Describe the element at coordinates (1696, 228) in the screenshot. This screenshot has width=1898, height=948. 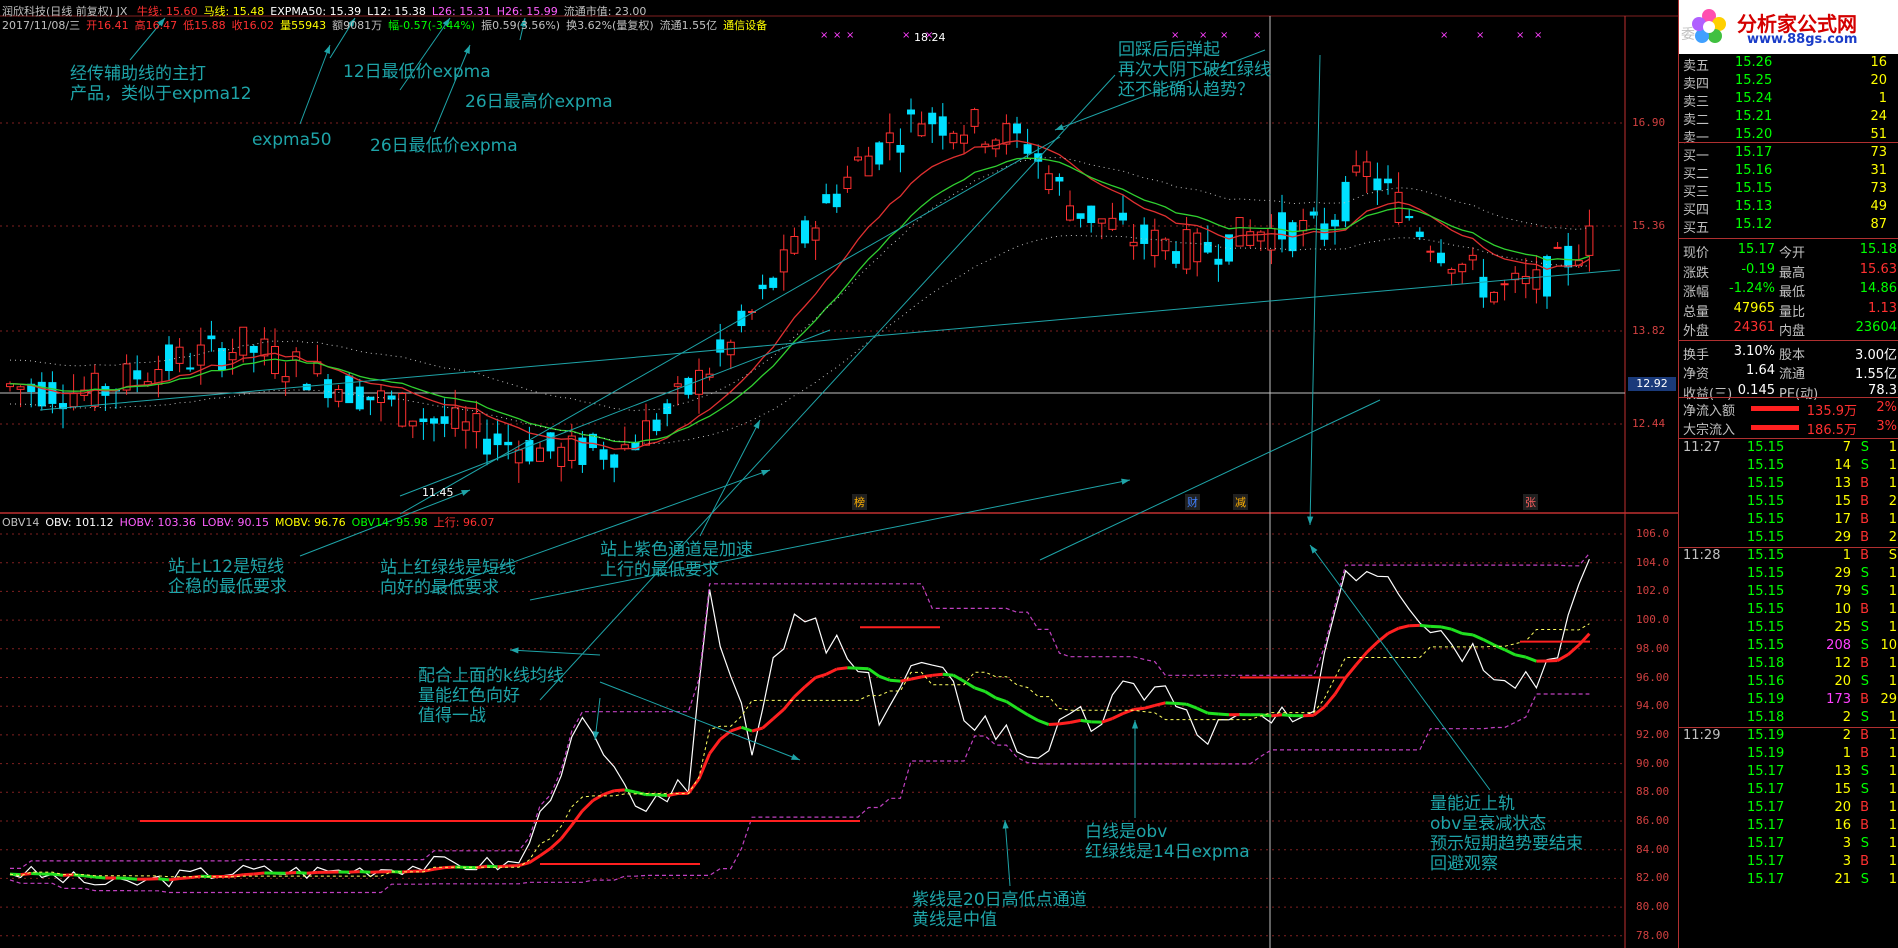
I see `order-level-label: 买五` at that location.